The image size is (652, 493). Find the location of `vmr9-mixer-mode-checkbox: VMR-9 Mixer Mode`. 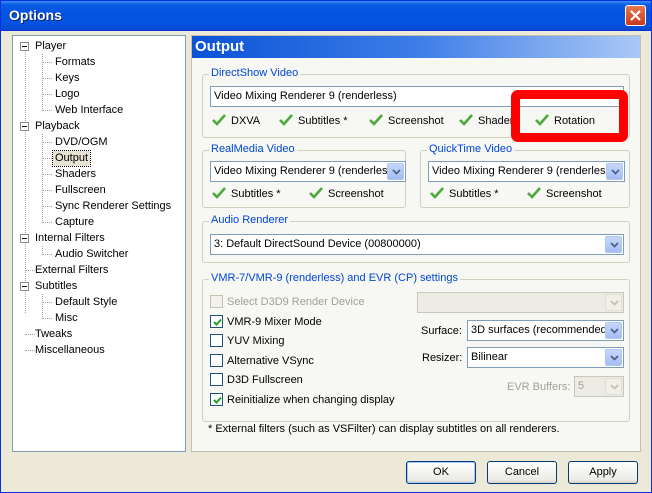

vmr9-mixer-mode-checkbox: VMR-9 Mixer Mode is located at coordinates (266, 322).